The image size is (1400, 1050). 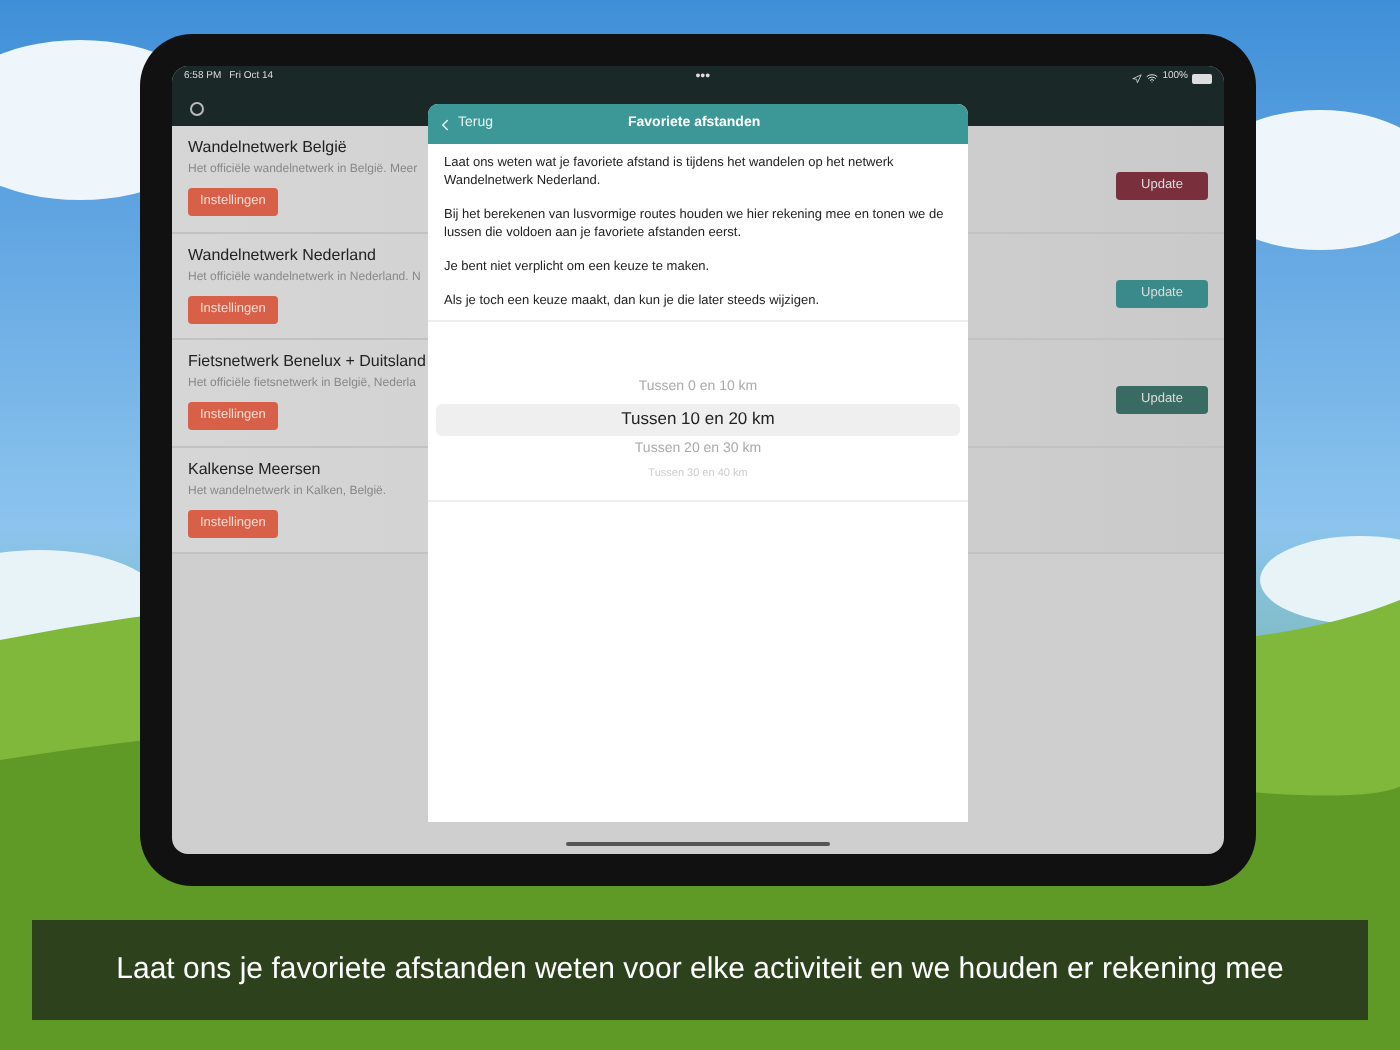 What do you see at coordinates (307, 361) in the screenshot?
I see `network-title: Fietsnetwerk Benelux + Duitsland` at bounding box center [307, 361].